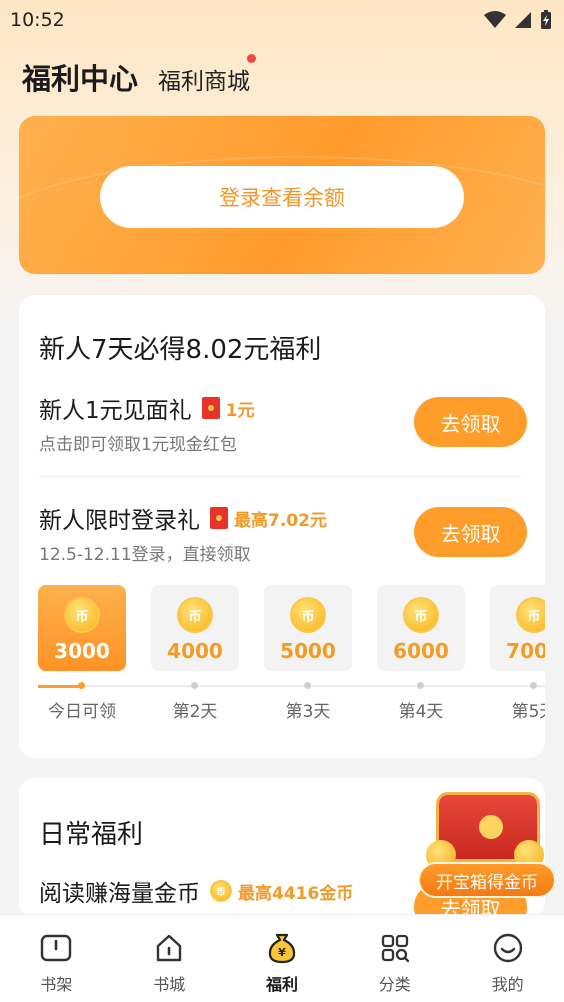 The height and width of the screenshot is (1002, 564). I want to click on day-value: 6000, so click(421, 651).